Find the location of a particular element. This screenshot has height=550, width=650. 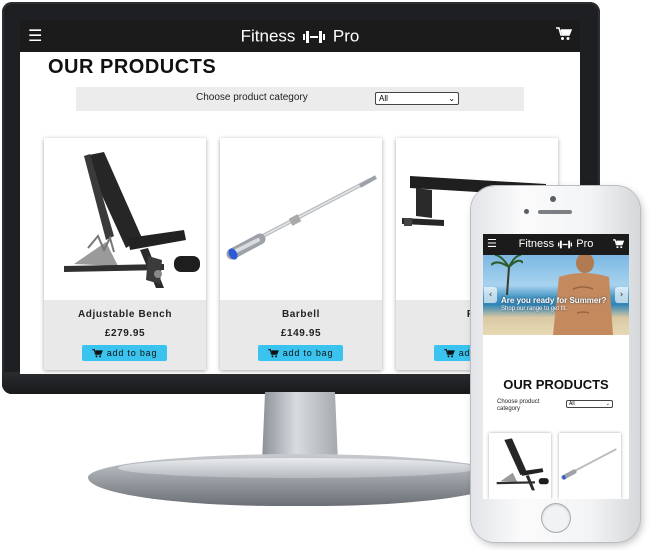

mobile-navbar: ☰ Fitness Pro is located at coordinates (556, 244).